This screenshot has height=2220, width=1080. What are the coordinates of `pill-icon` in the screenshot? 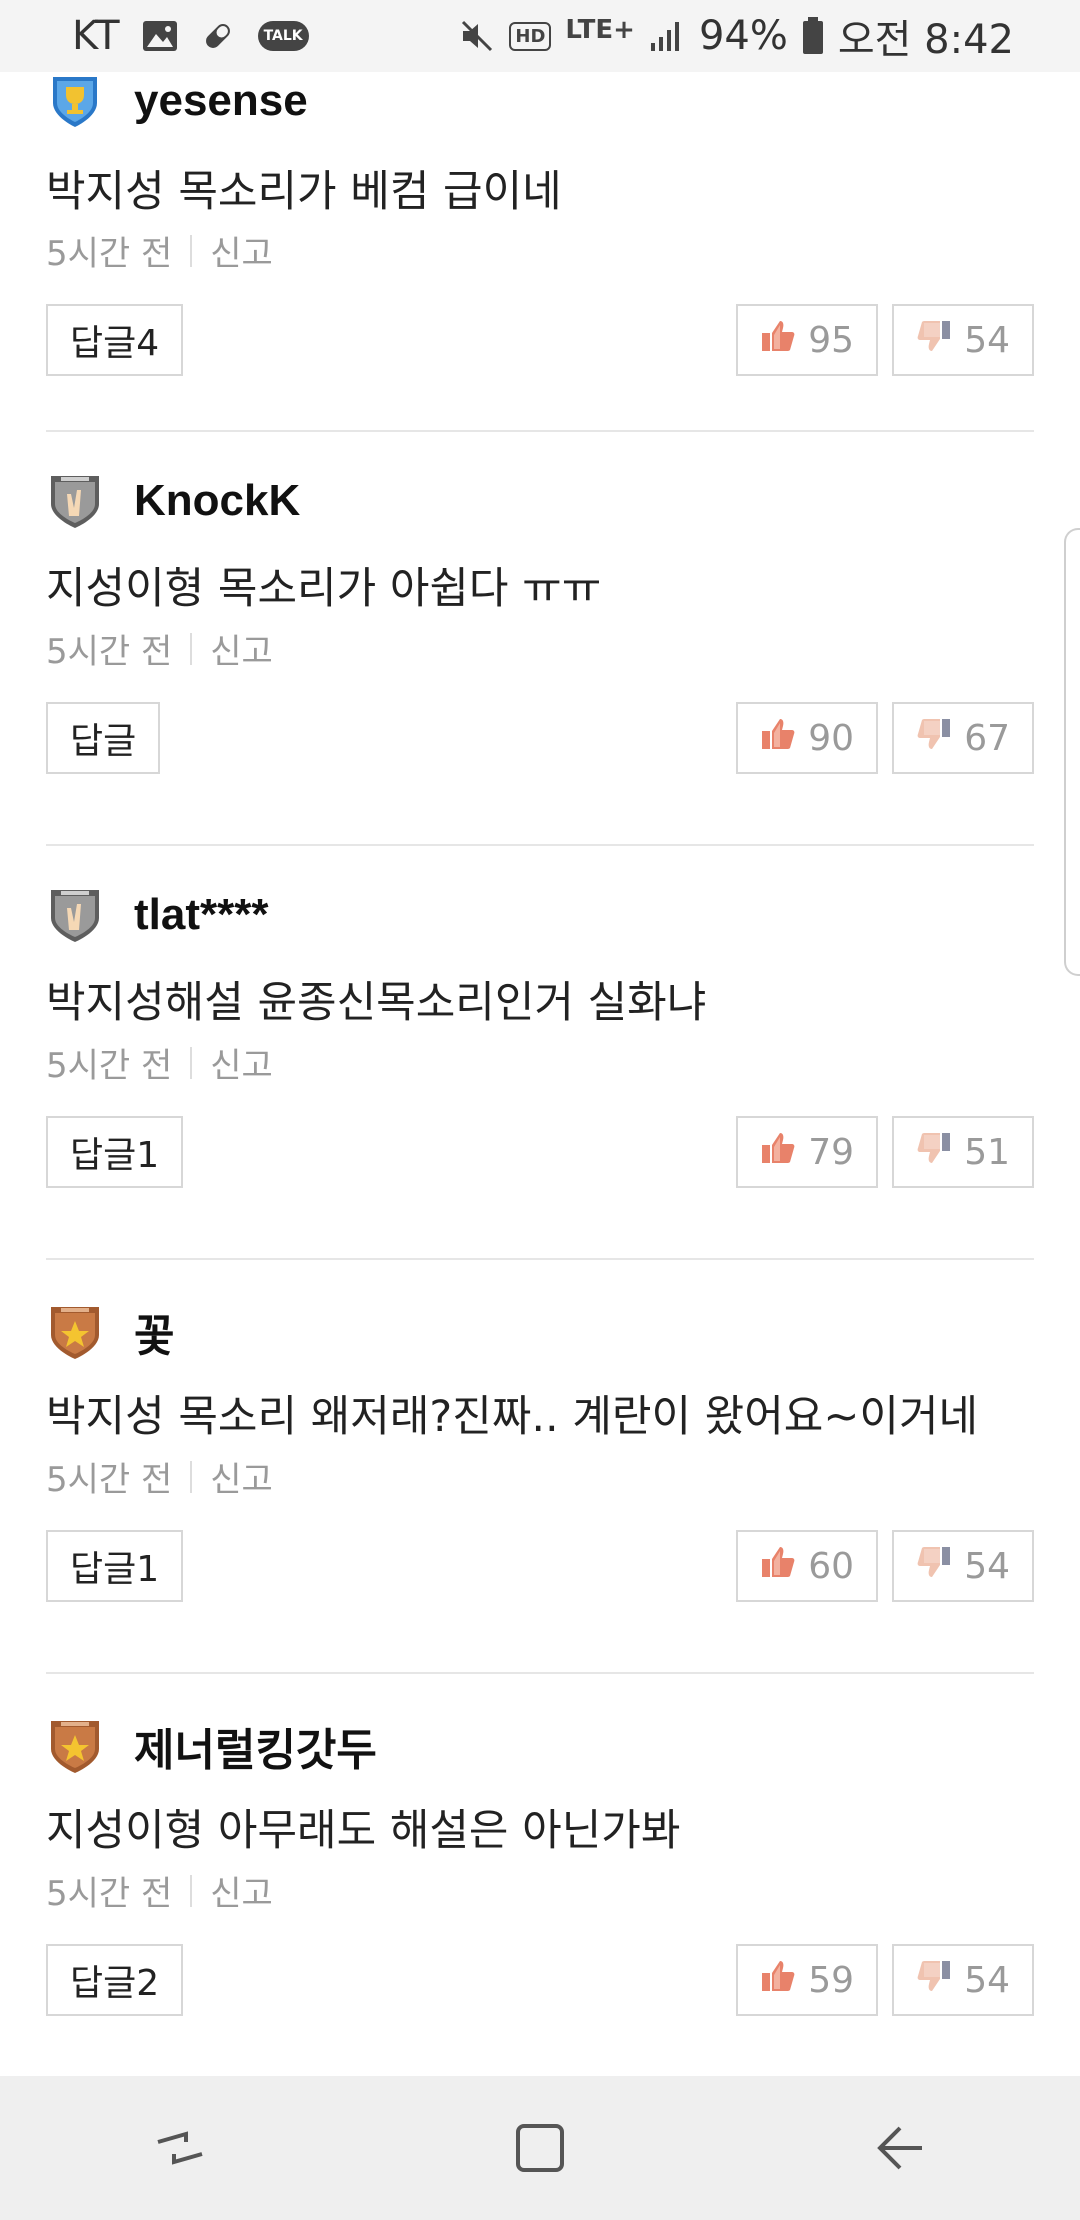 It's located at (218, 36).